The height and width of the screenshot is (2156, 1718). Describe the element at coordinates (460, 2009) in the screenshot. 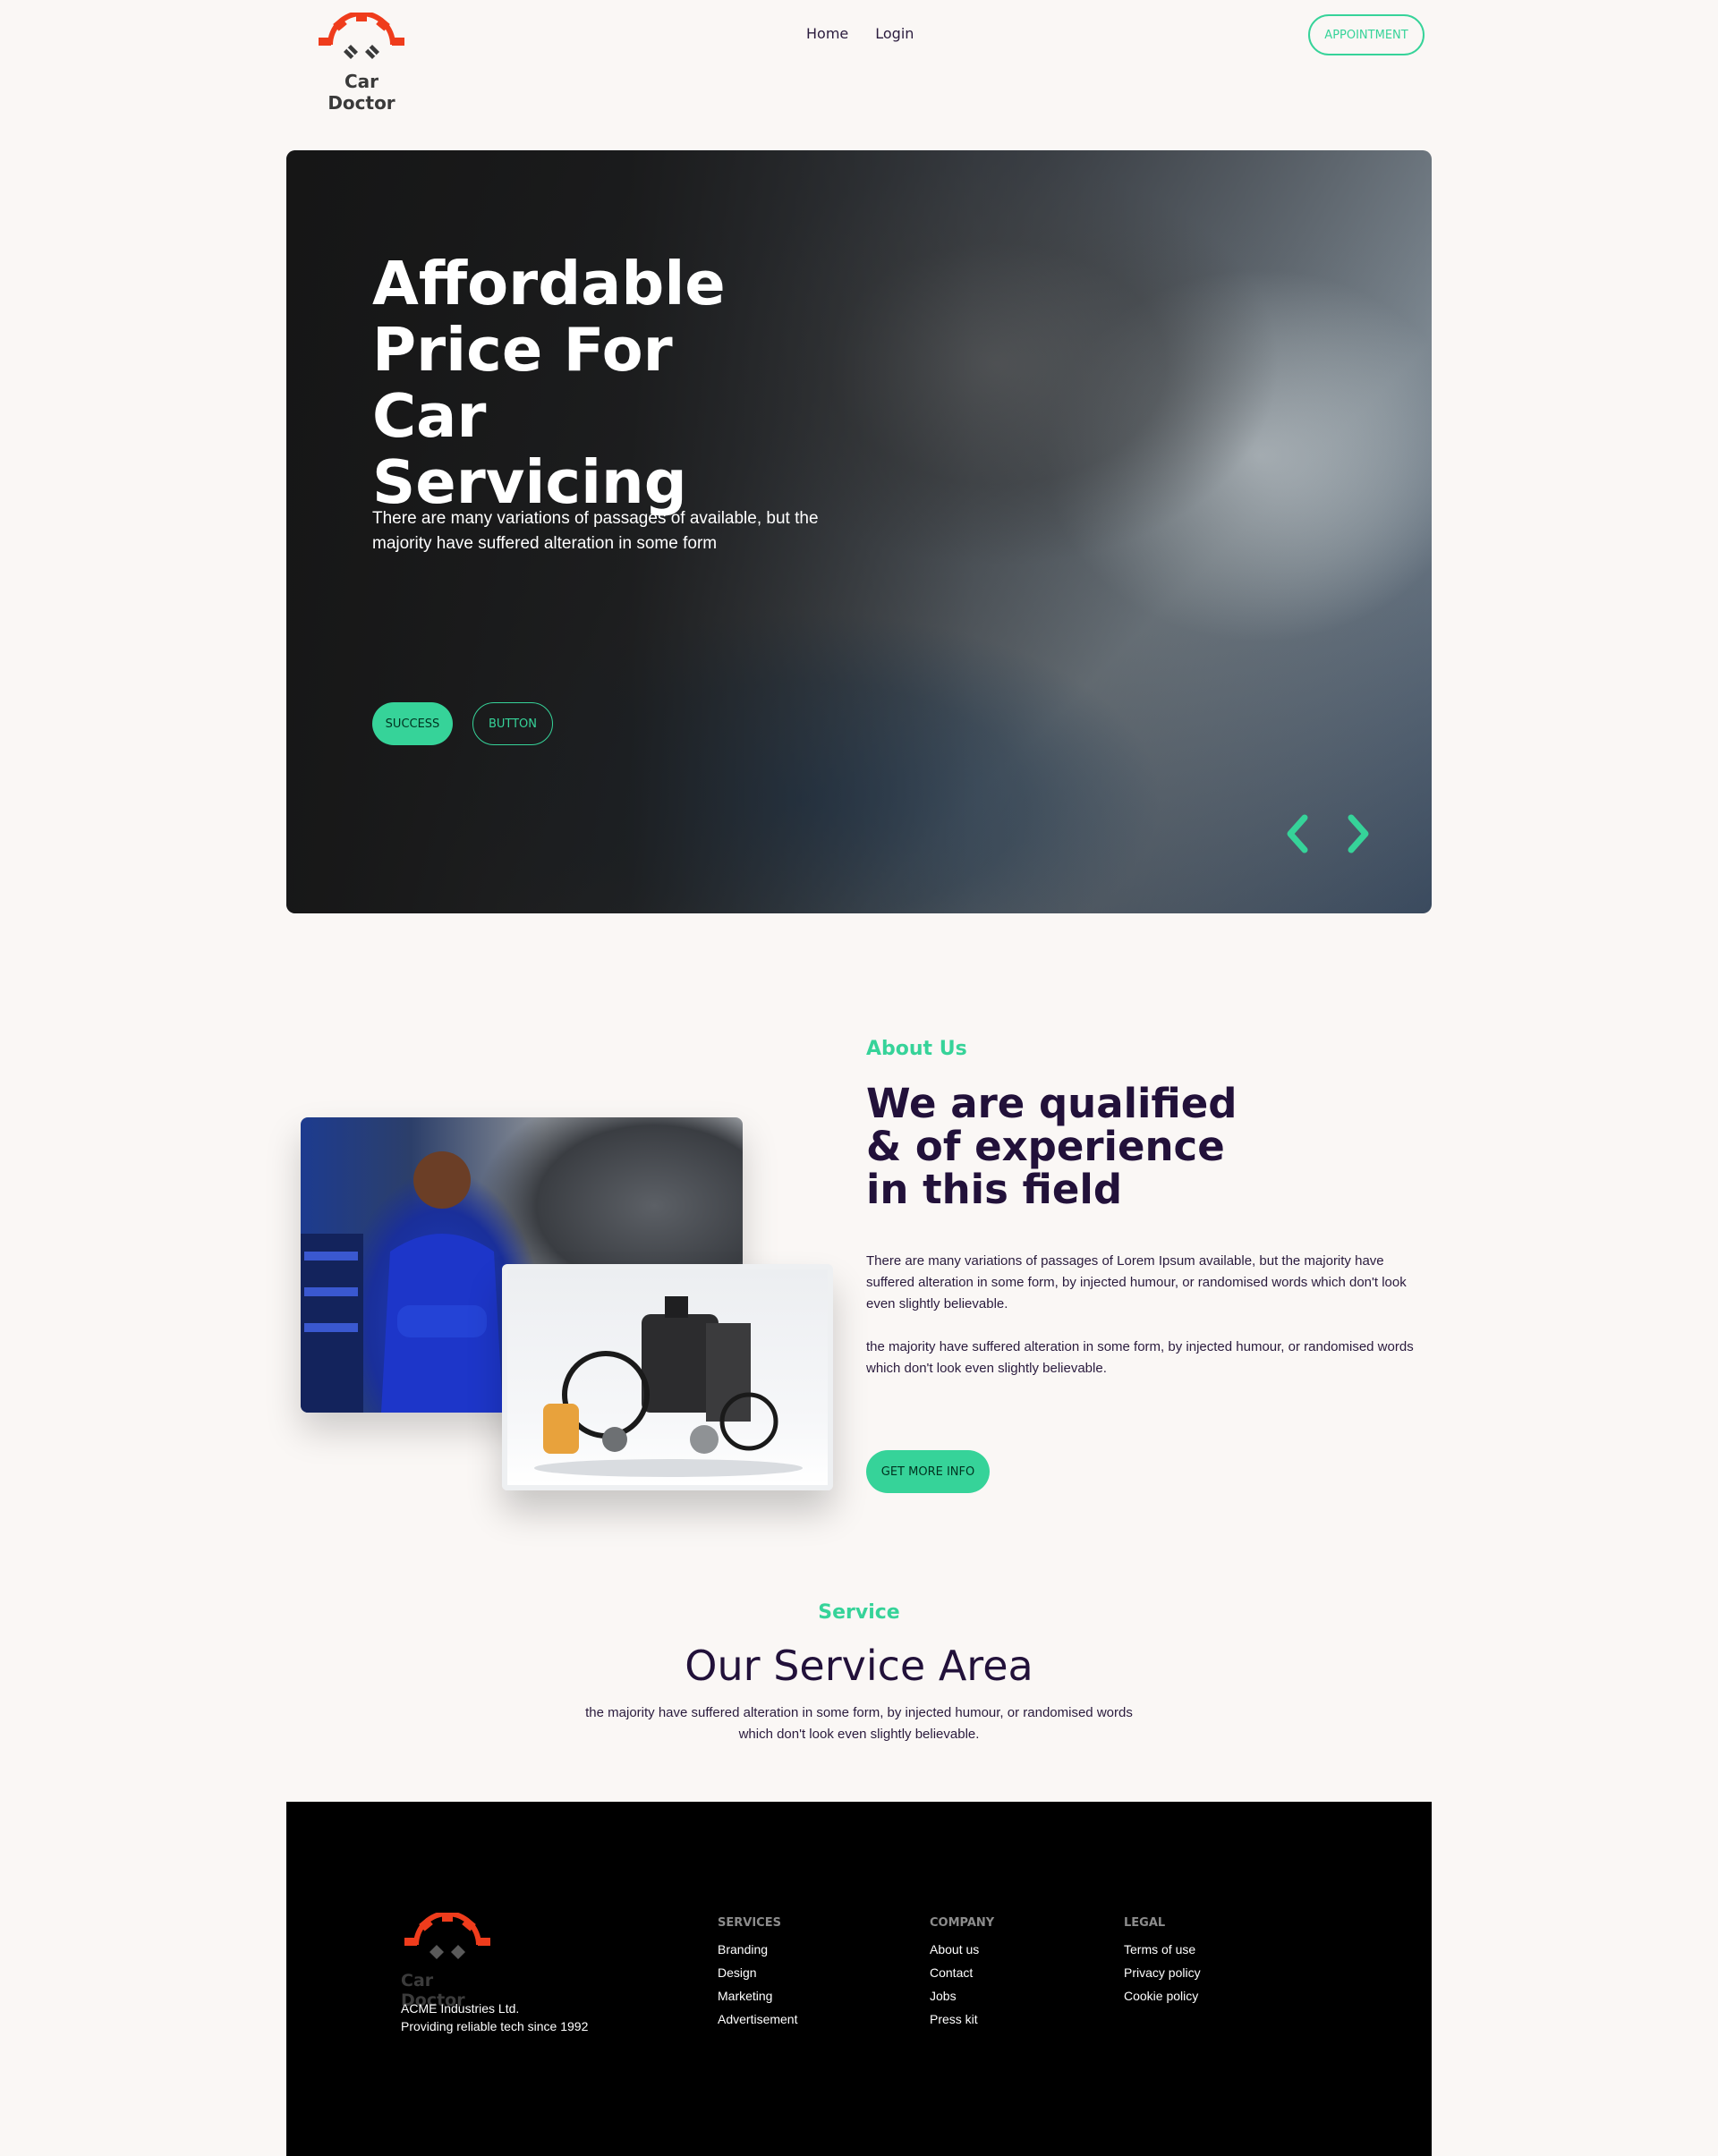

I see `footer-company-name: ACME Industries Ltd.` at that location.